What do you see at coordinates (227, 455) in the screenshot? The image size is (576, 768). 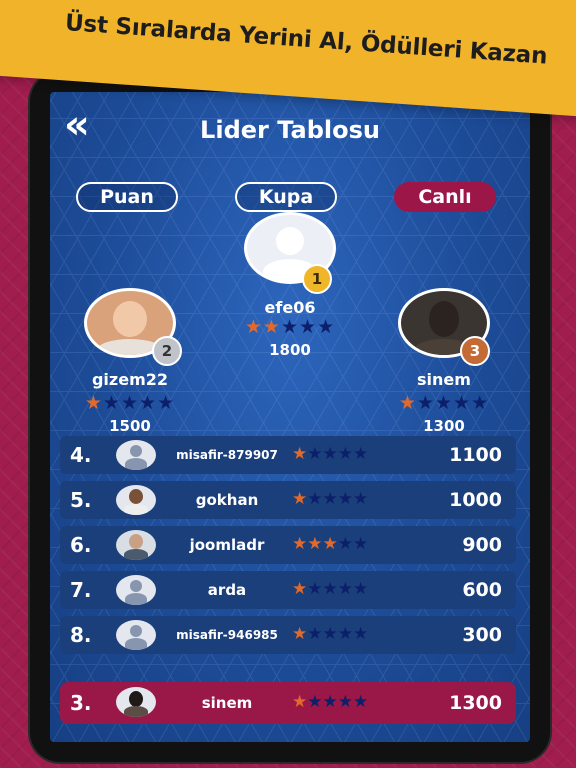 I see `row-name: misafir-879907` at bounding box center [227, 455].